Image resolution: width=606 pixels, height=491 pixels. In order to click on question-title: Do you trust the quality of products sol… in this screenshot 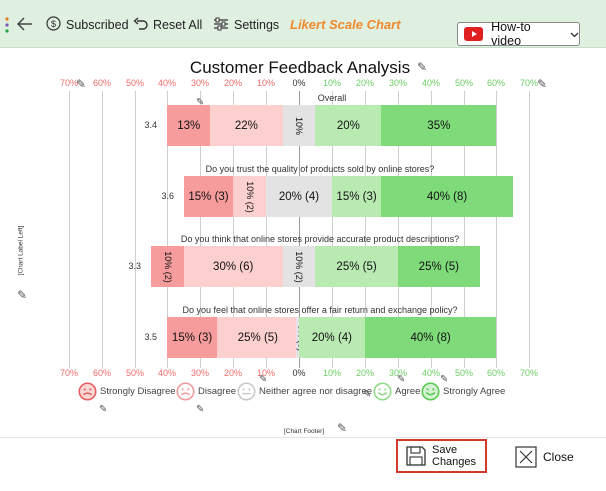, I will do `click(320, 169)`.